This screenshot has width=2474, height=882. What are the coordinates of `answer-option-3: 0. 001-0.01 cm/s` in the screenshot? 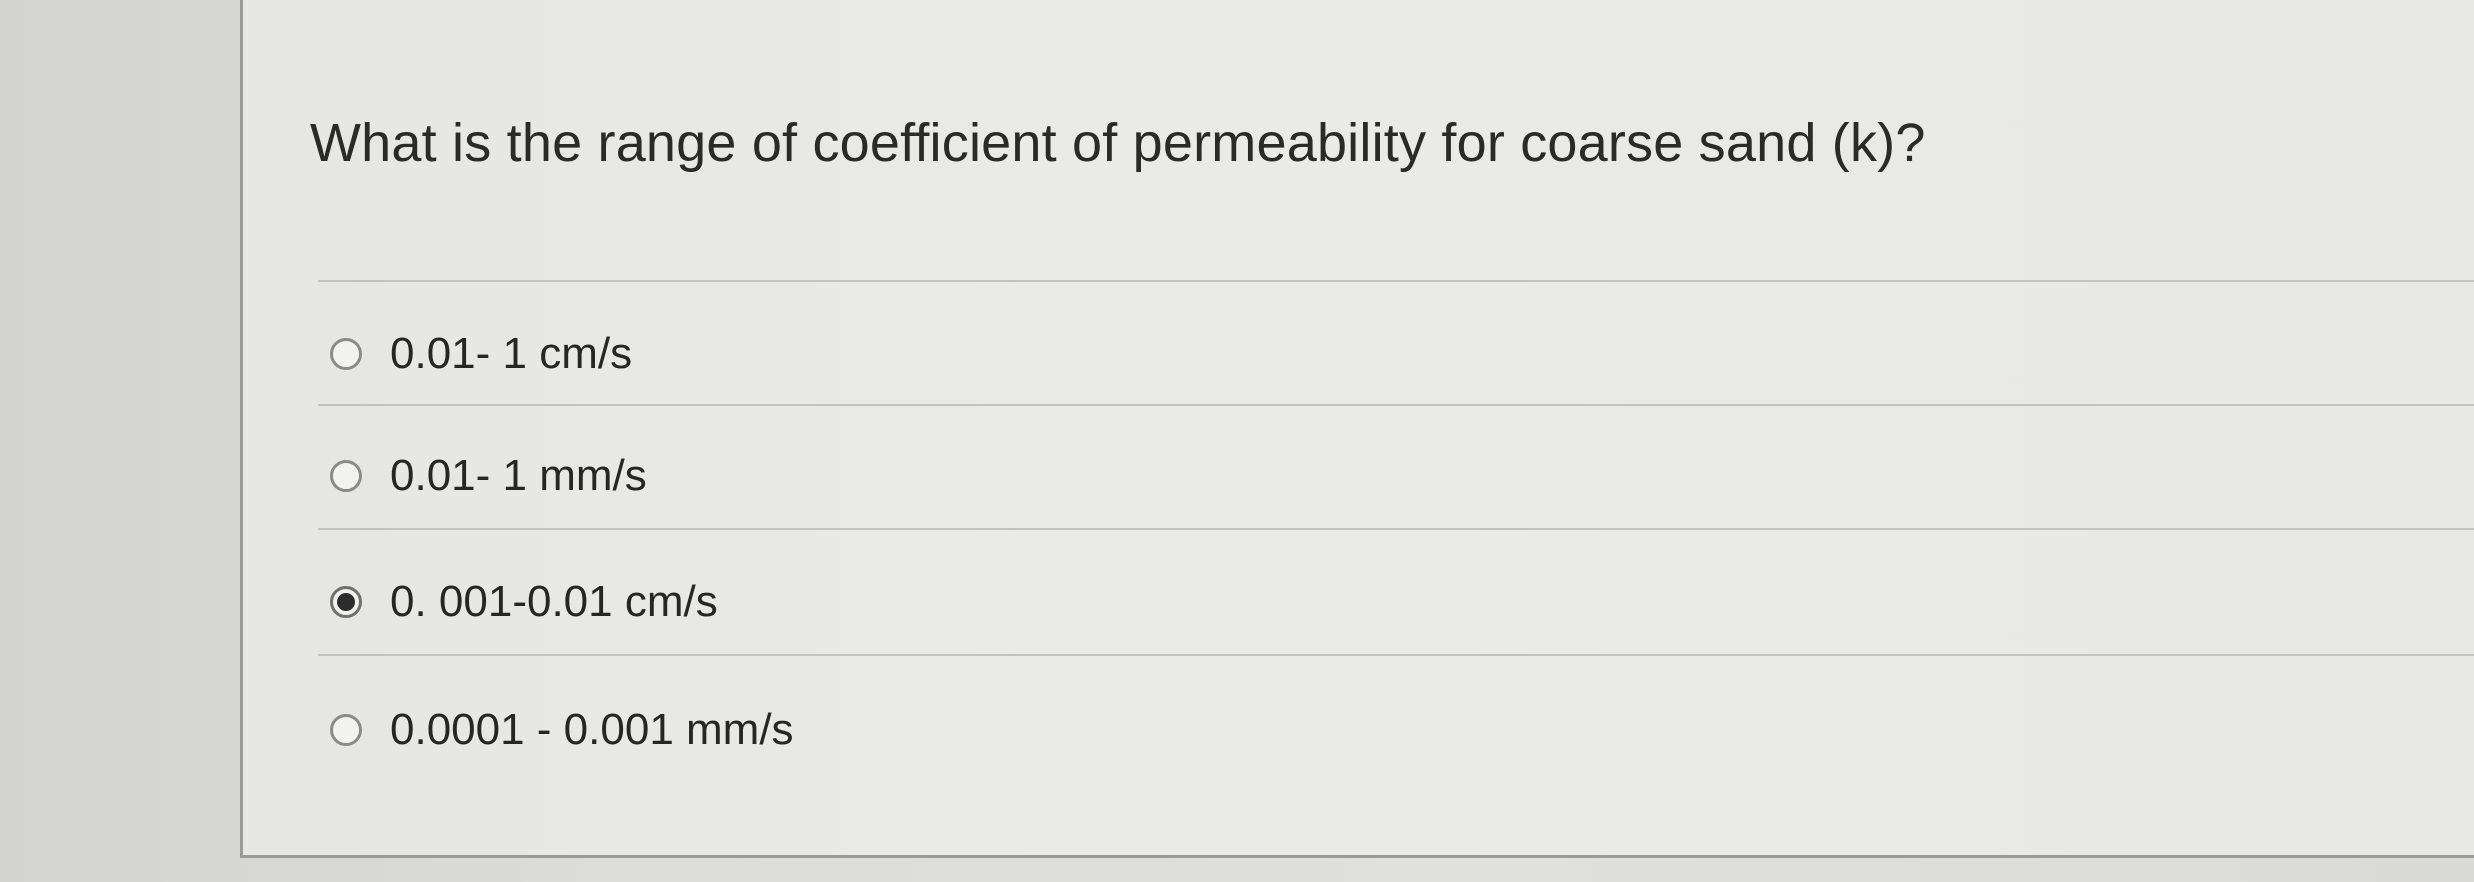 It's located at (524, 602).